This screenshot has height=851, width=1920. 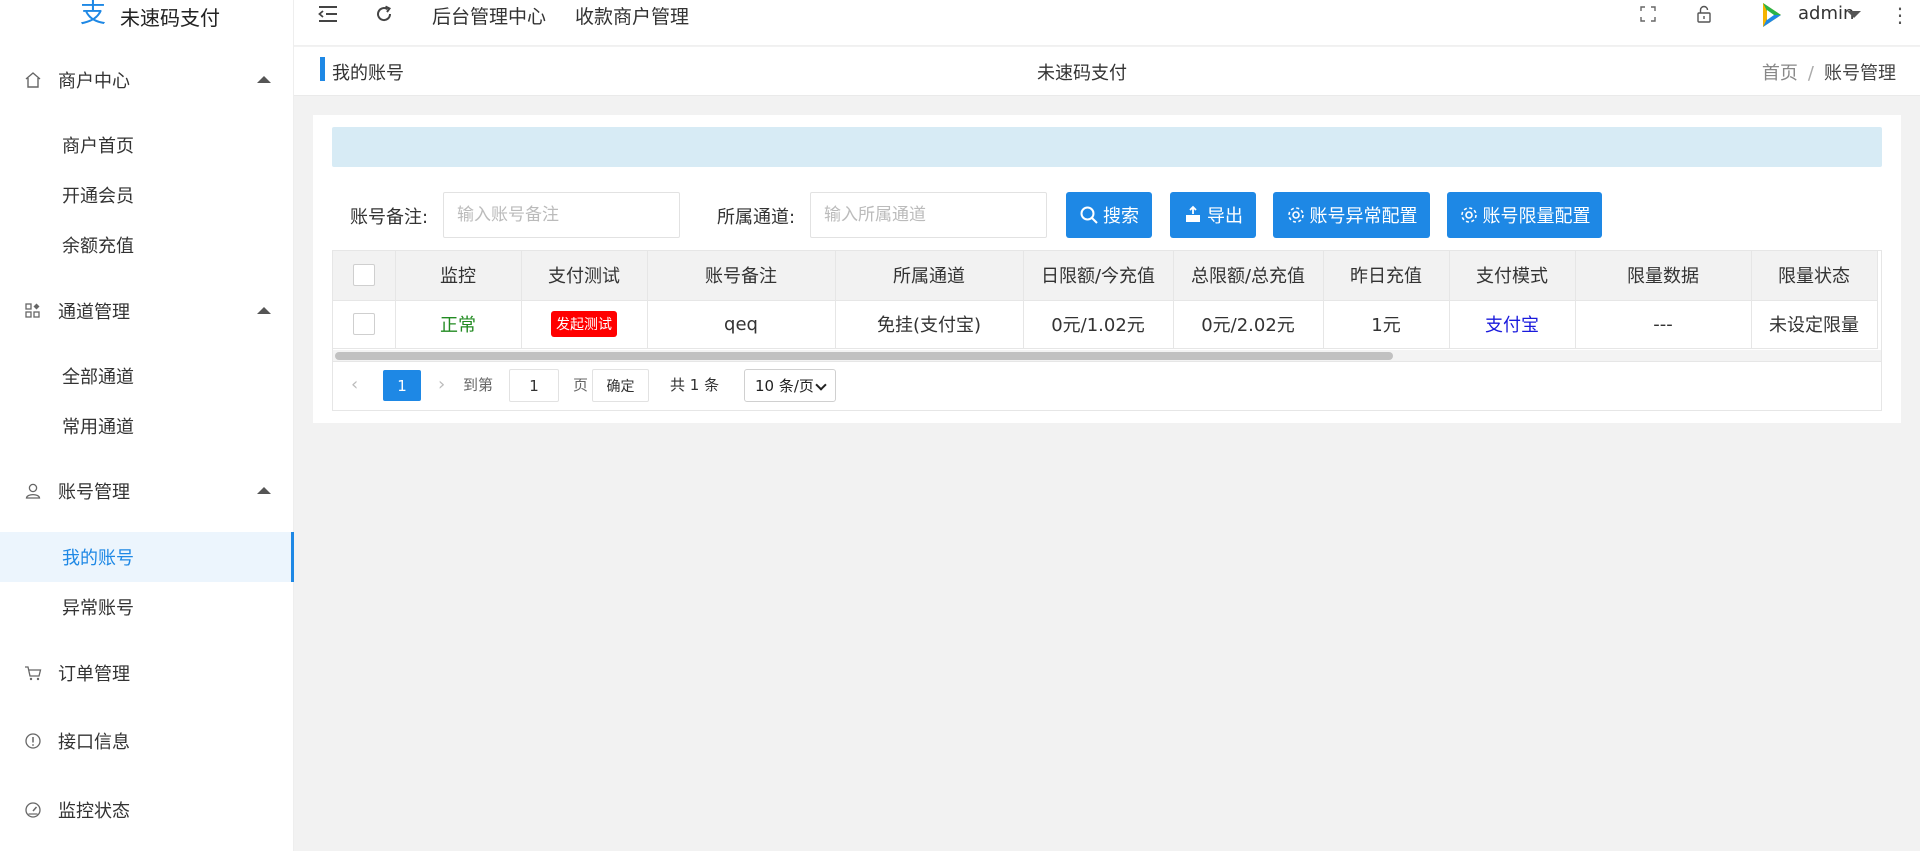 What do you see at coordinates (534, 385) in the screenshot?
I see `goto-page-input` at bounding box center [534, 385].